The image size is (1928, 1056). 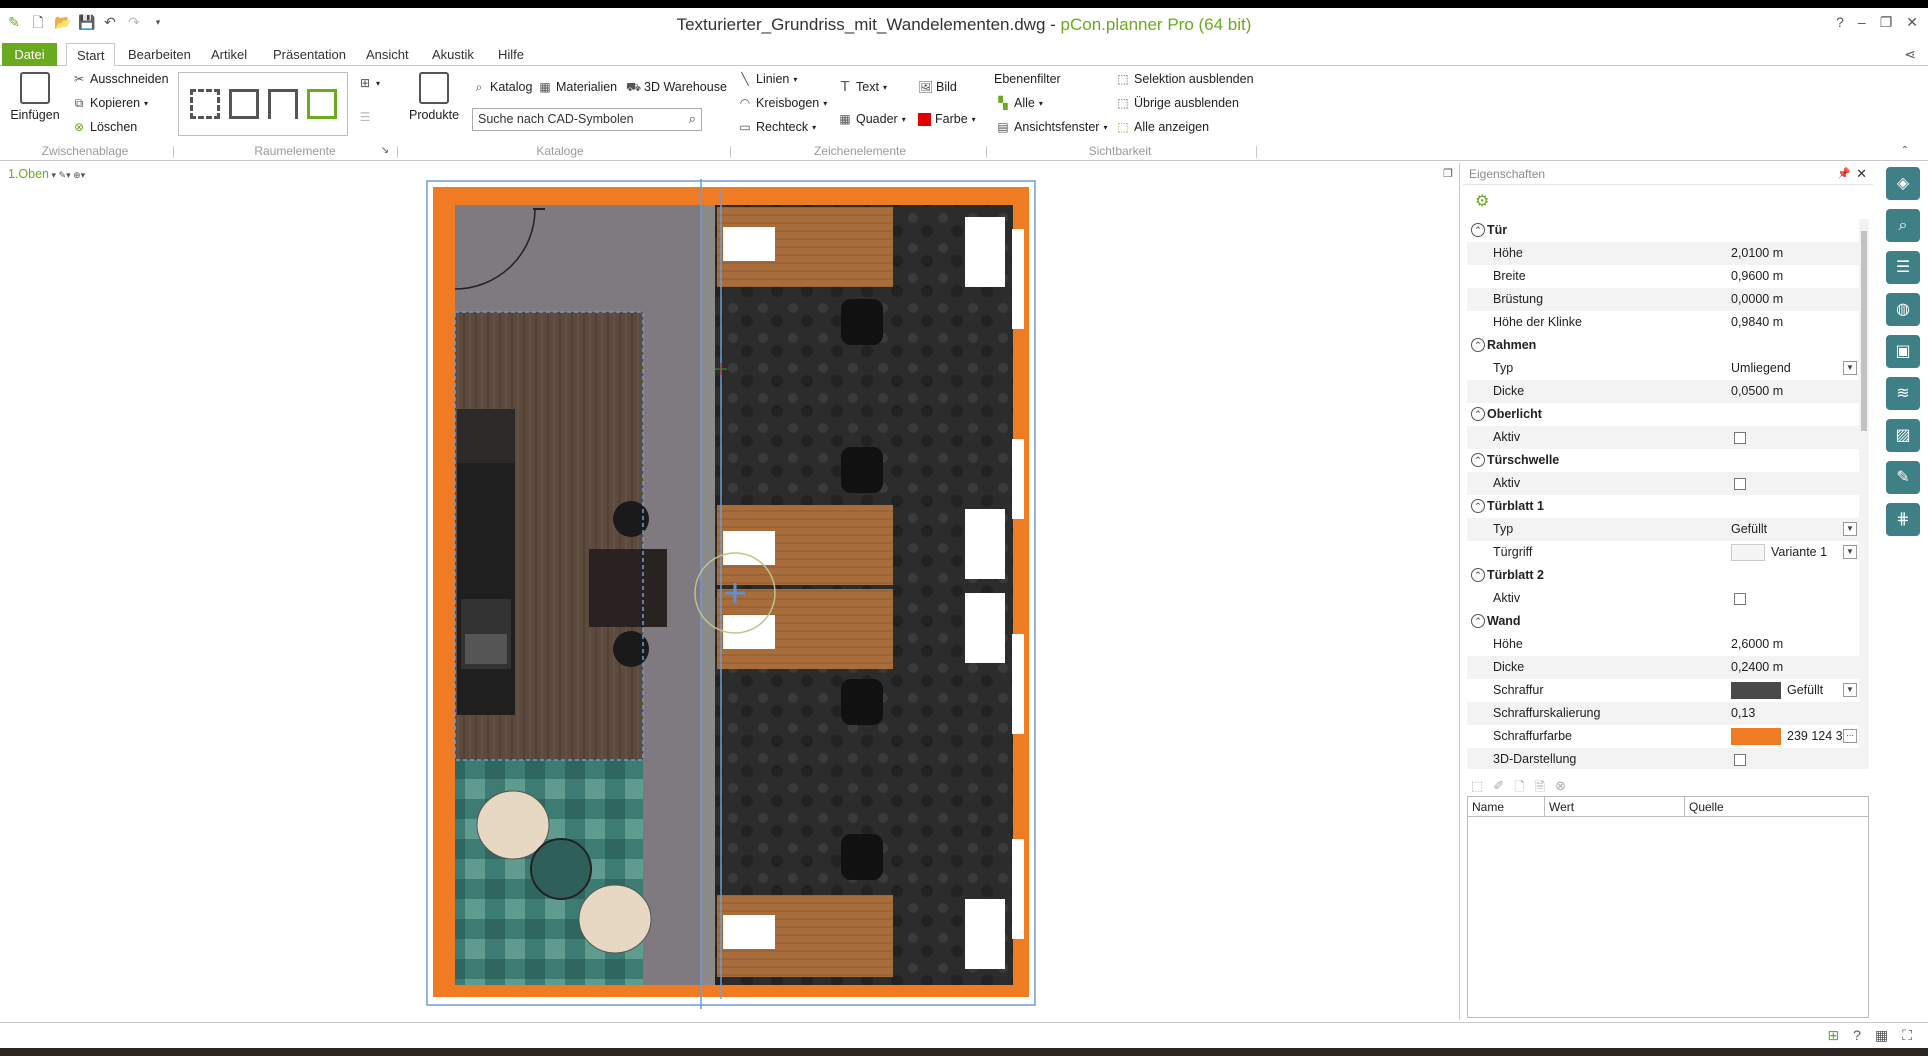 What do you see at coordinates (1910, 54) in the screenshot?
I see `share-icon: ⋖` at bounding box center [1910, 54].